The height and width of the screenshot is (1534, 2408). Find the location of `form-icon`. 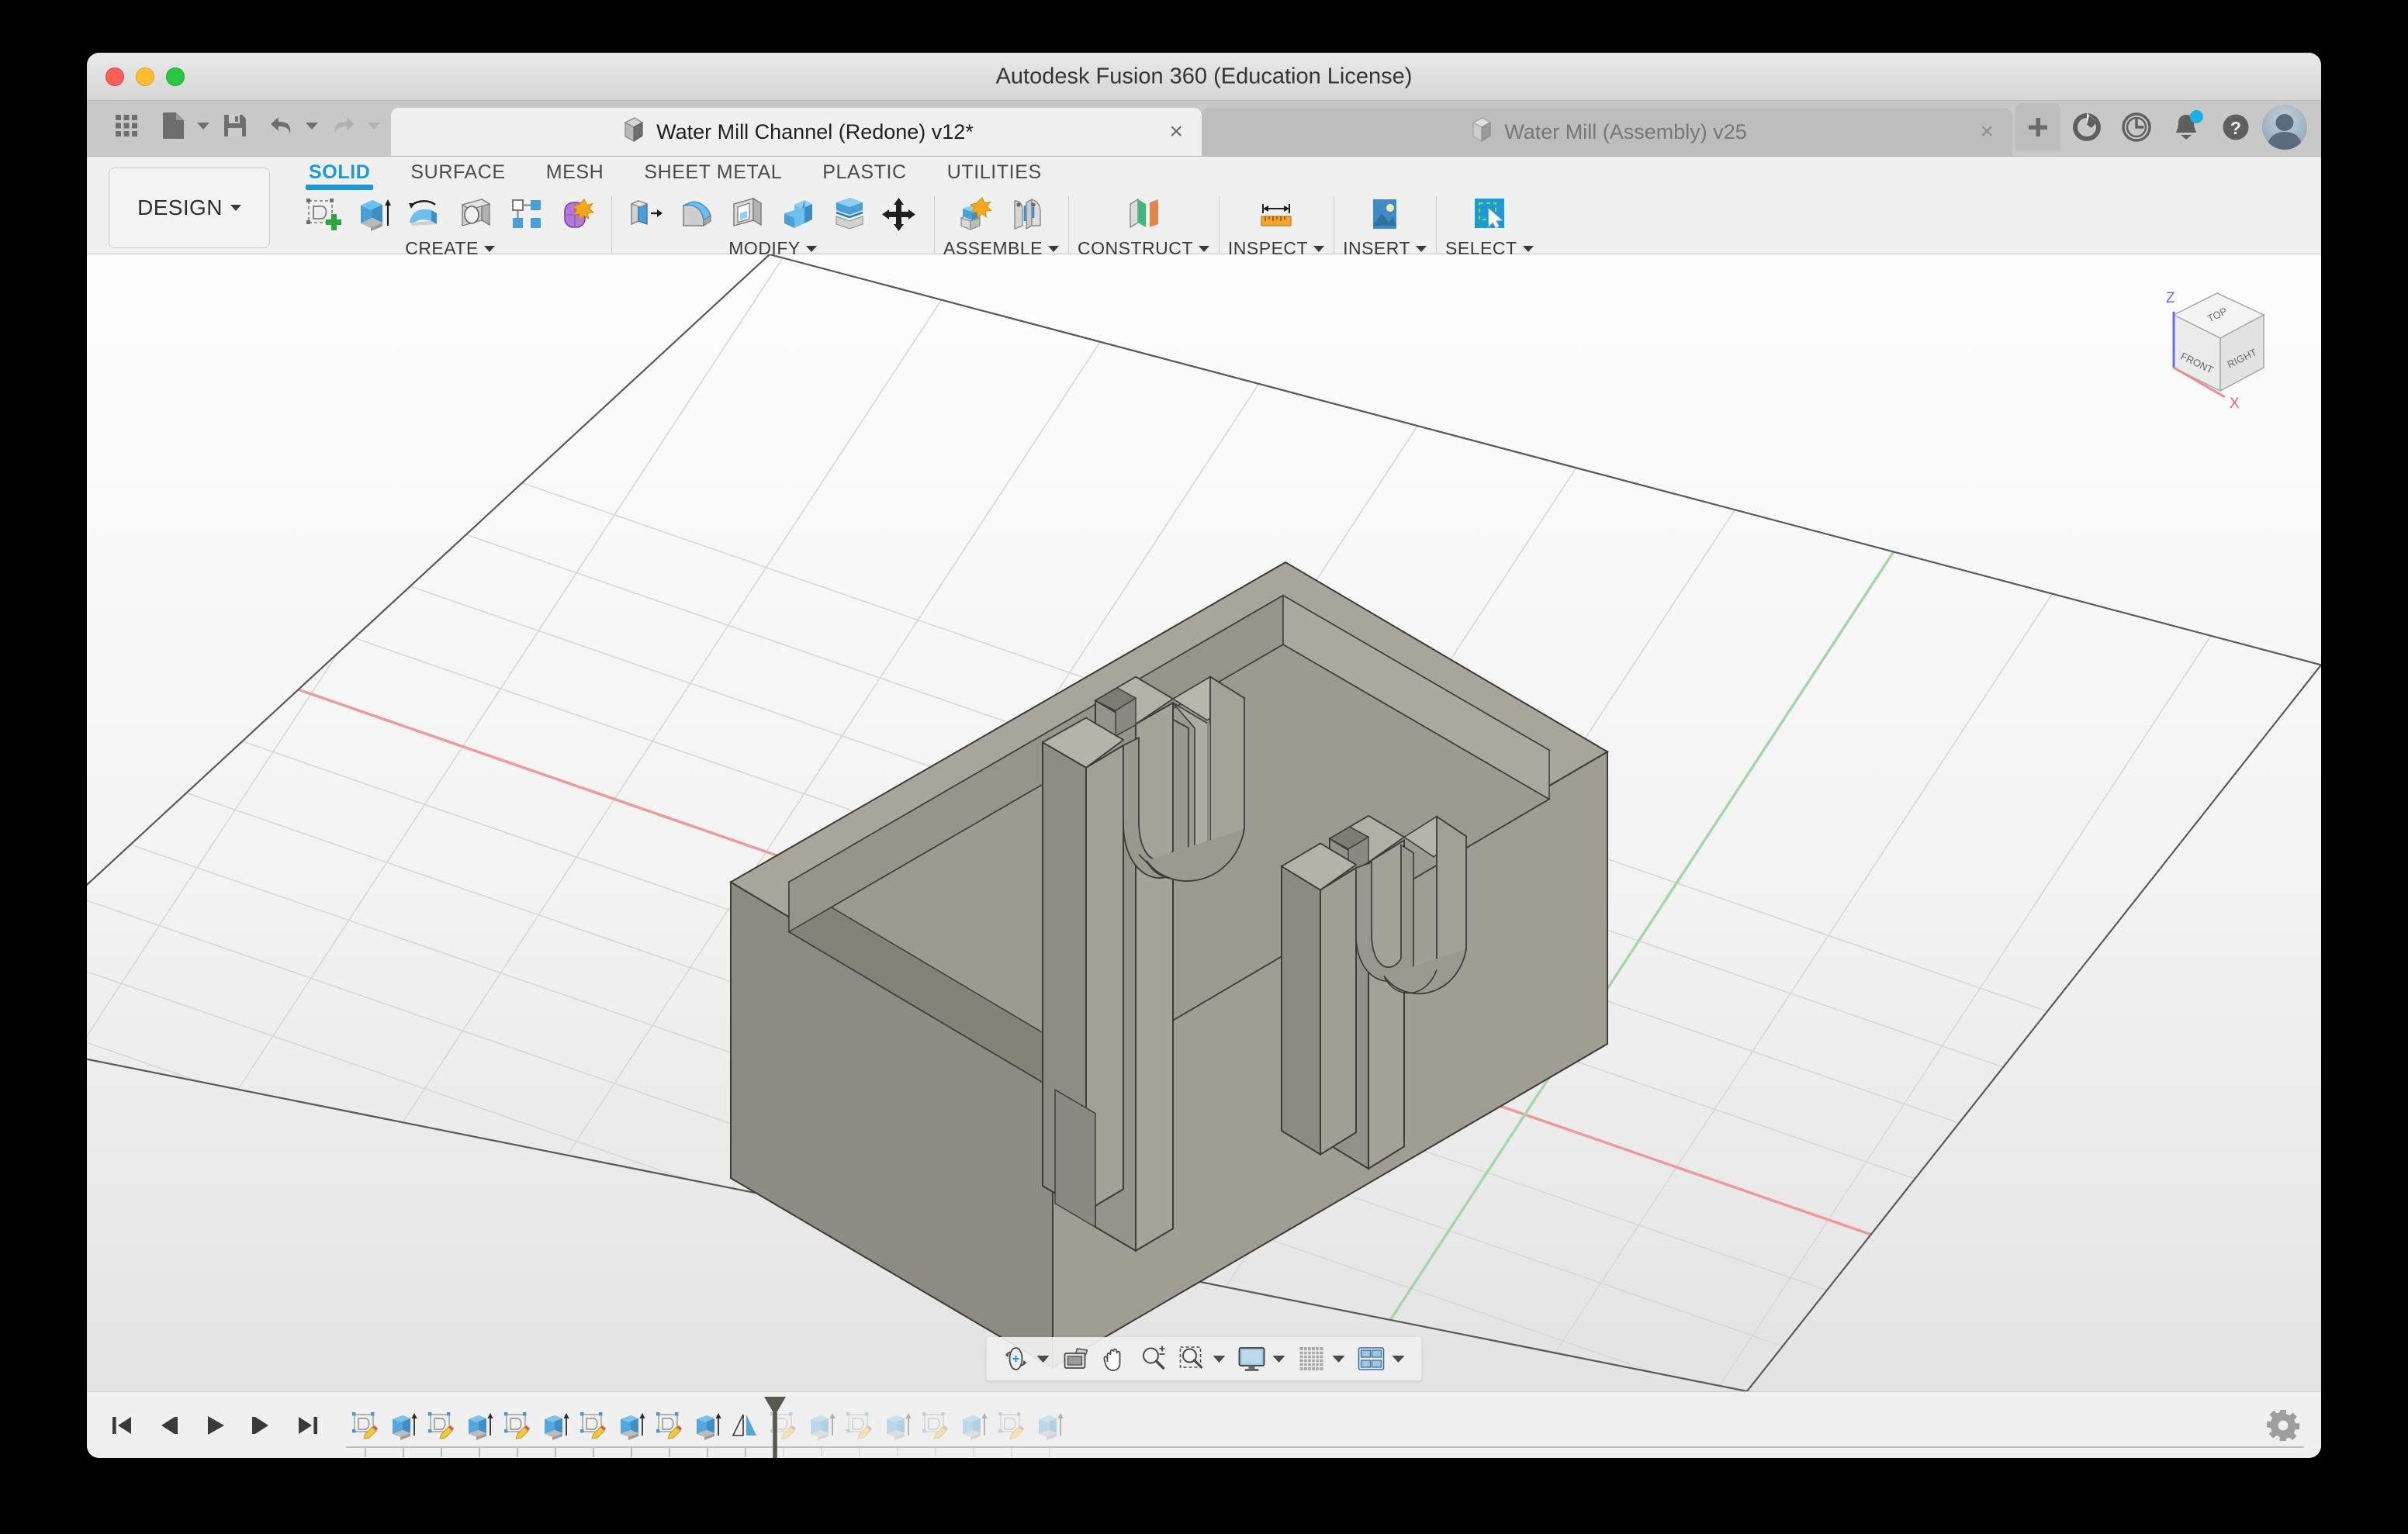

form-icon is located at coordinates (578, 214).